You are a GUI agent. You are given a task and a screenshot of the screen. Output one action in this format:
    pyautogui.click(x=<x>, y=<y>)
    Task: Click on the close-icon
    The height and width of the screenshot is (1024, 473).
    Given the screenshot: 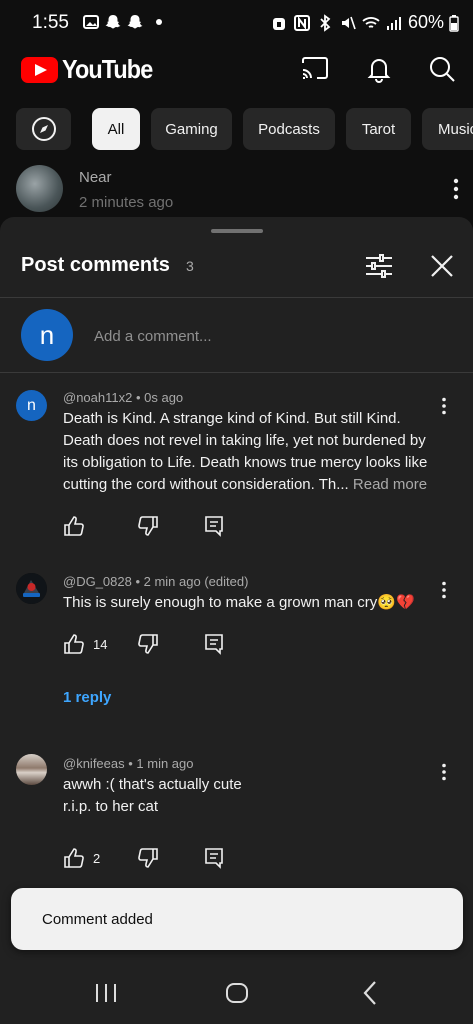 What is the action you would take?
    pyautogui.click(x=442, y=266)
    